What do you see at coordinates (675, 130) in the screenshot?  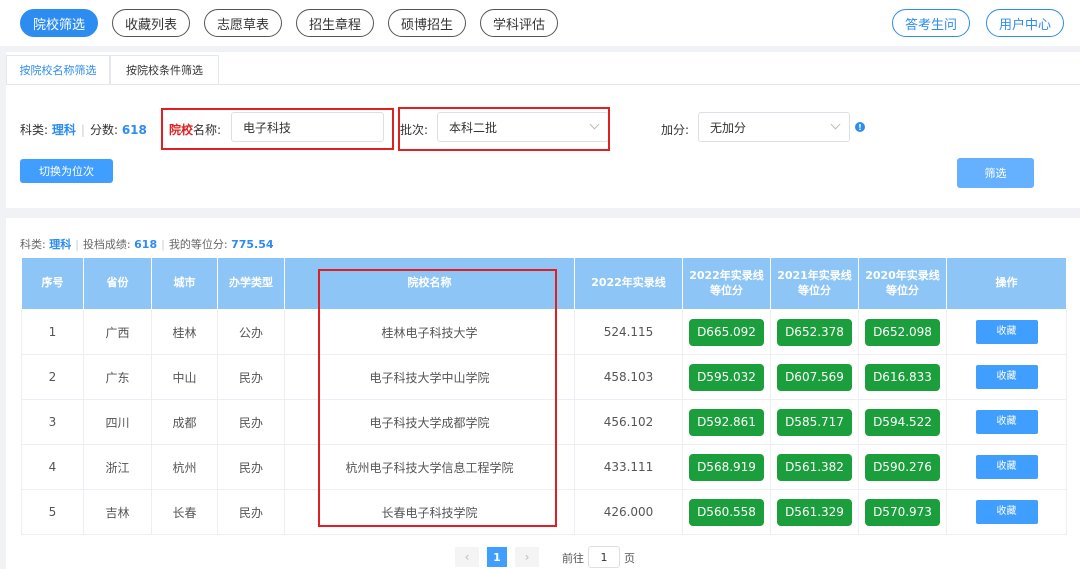 I see `bonus-label: 加分:` at bounding box center [675, 130].